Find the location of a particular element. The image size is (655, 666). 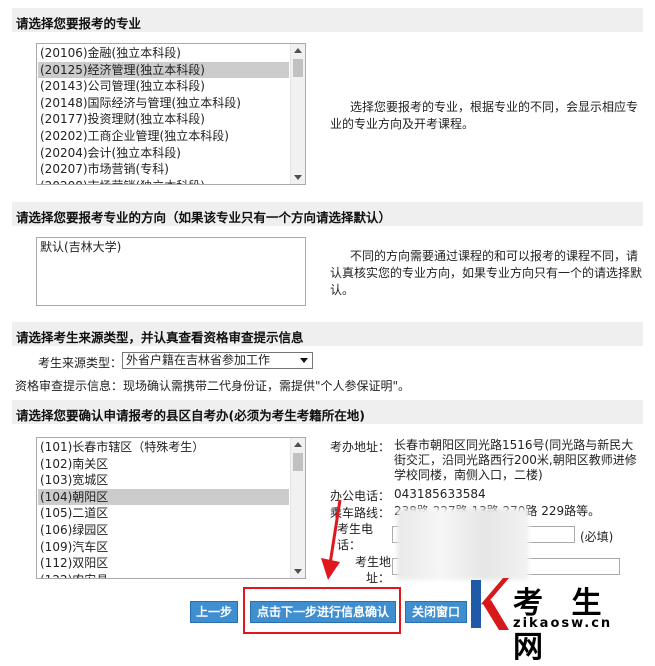

required-note: (必填) is located at coordinates (597, 537).